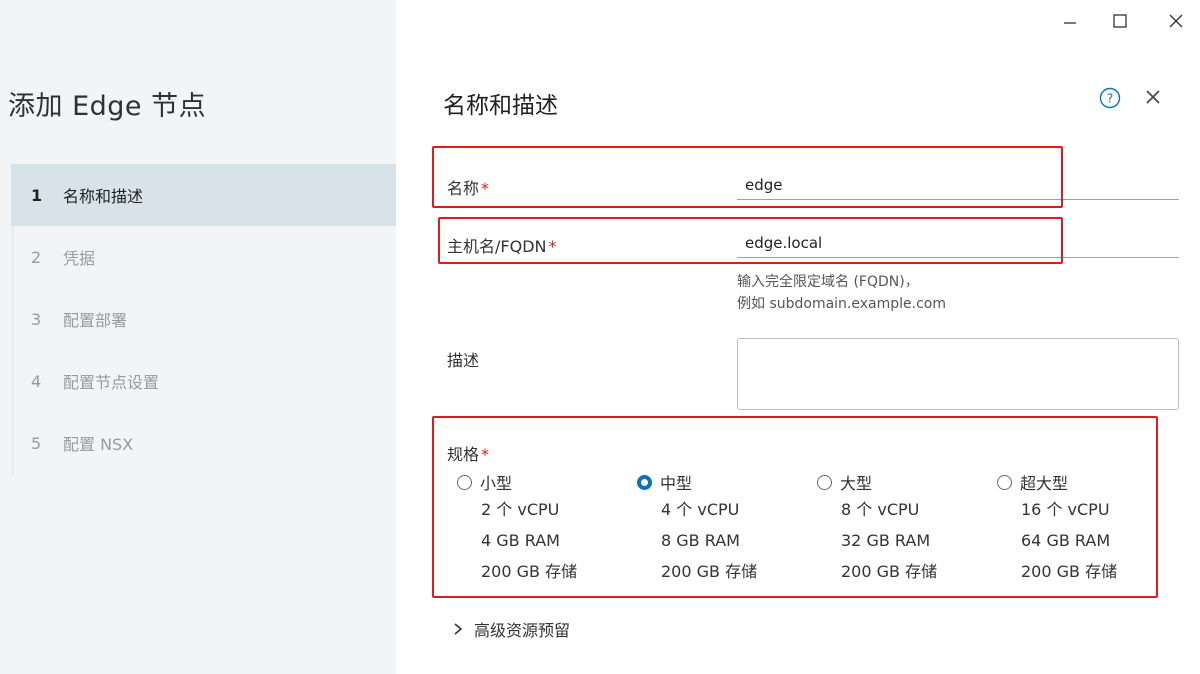 This screenshot has width=1200, height=674. I want to click on step-number: 3, so click(36, 319).